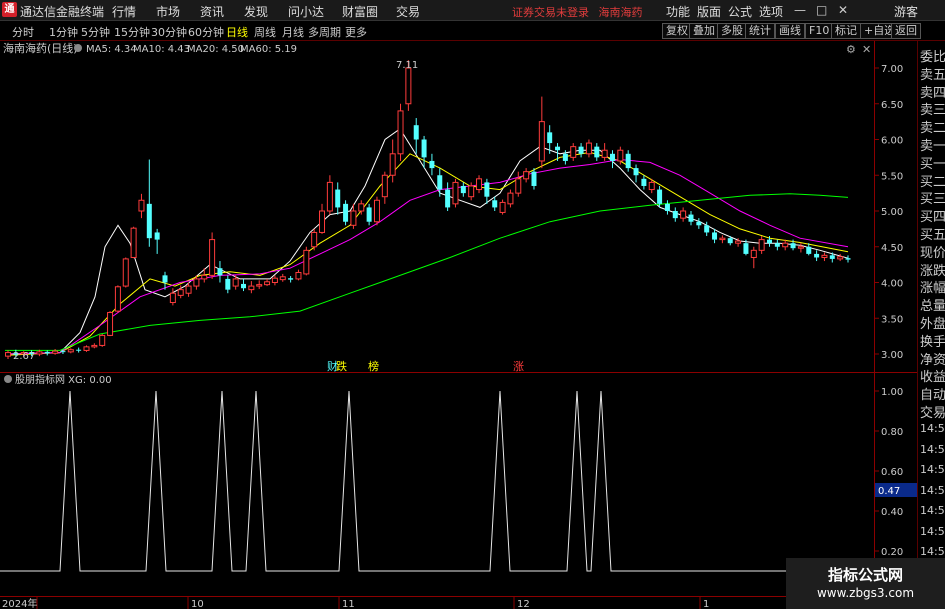 This screenshot has width=945, height=609. Describe the element at coordinates (790, 31) in the screenshot. I see `draw-button: 画线` at that location.